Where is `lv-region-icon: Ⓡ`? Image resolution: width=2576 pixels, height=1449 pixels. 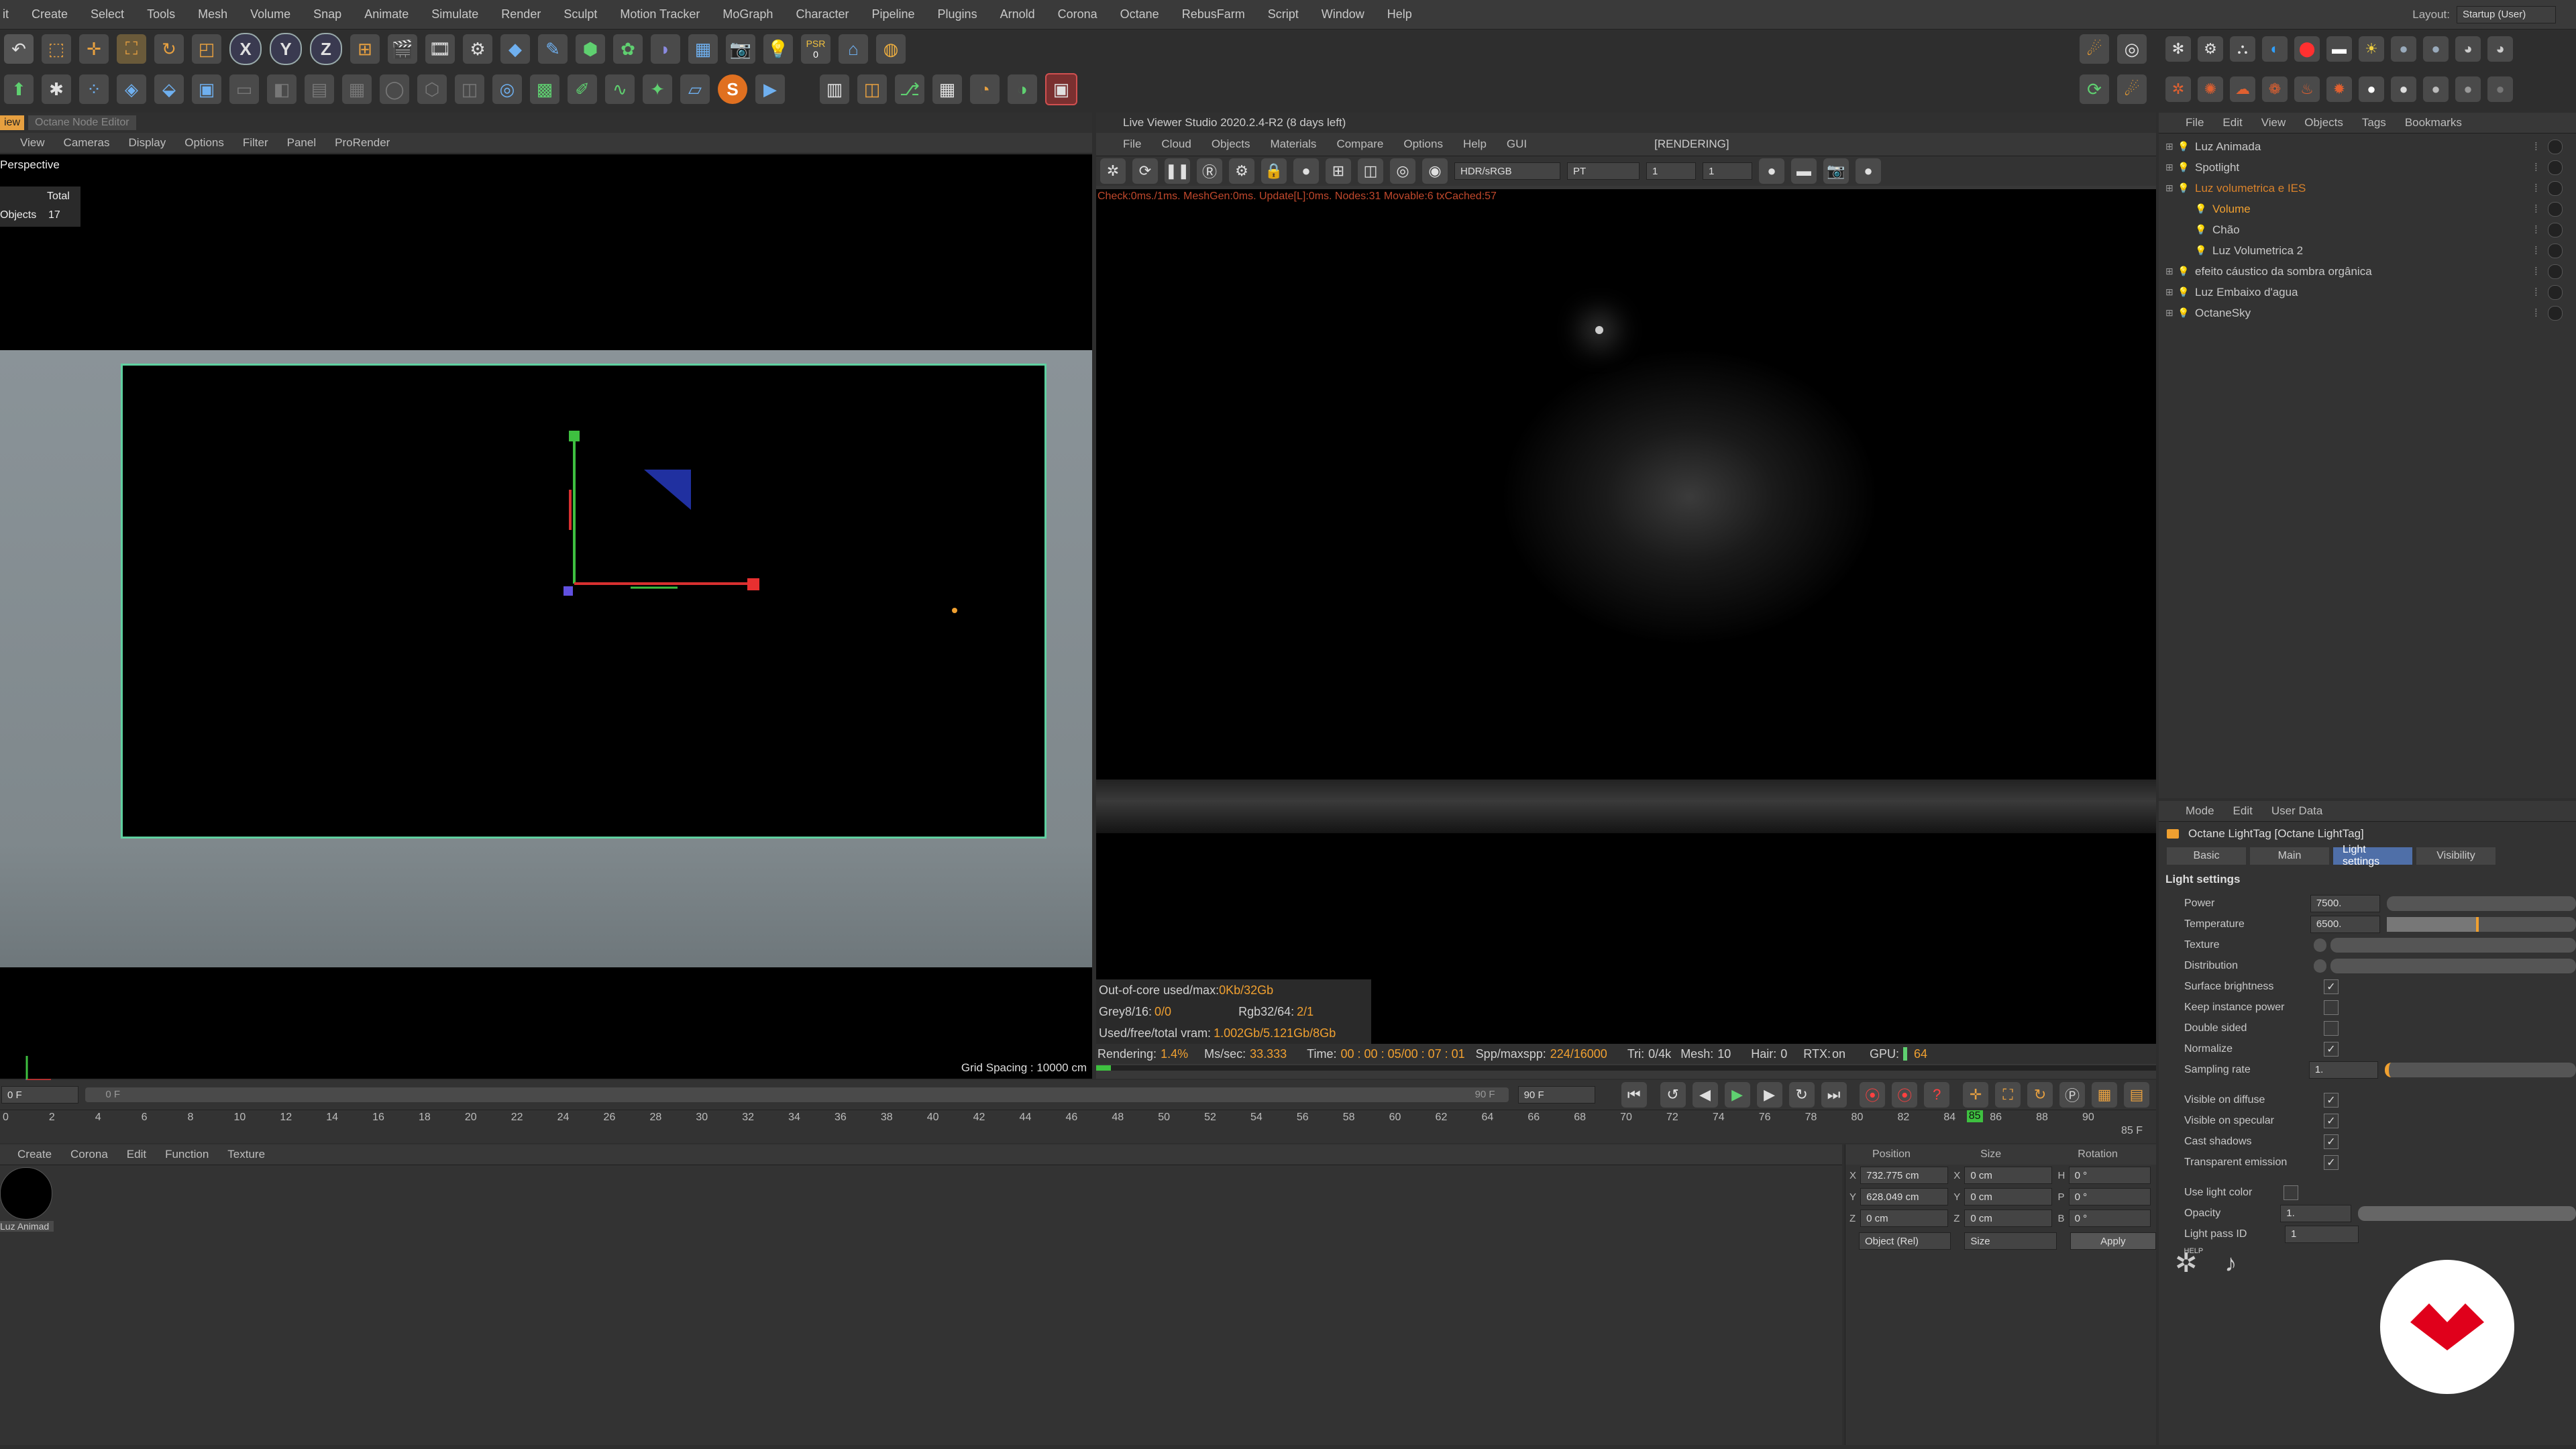
lv-region-icon: Ⓡ is located at coordinates (1209, 171).